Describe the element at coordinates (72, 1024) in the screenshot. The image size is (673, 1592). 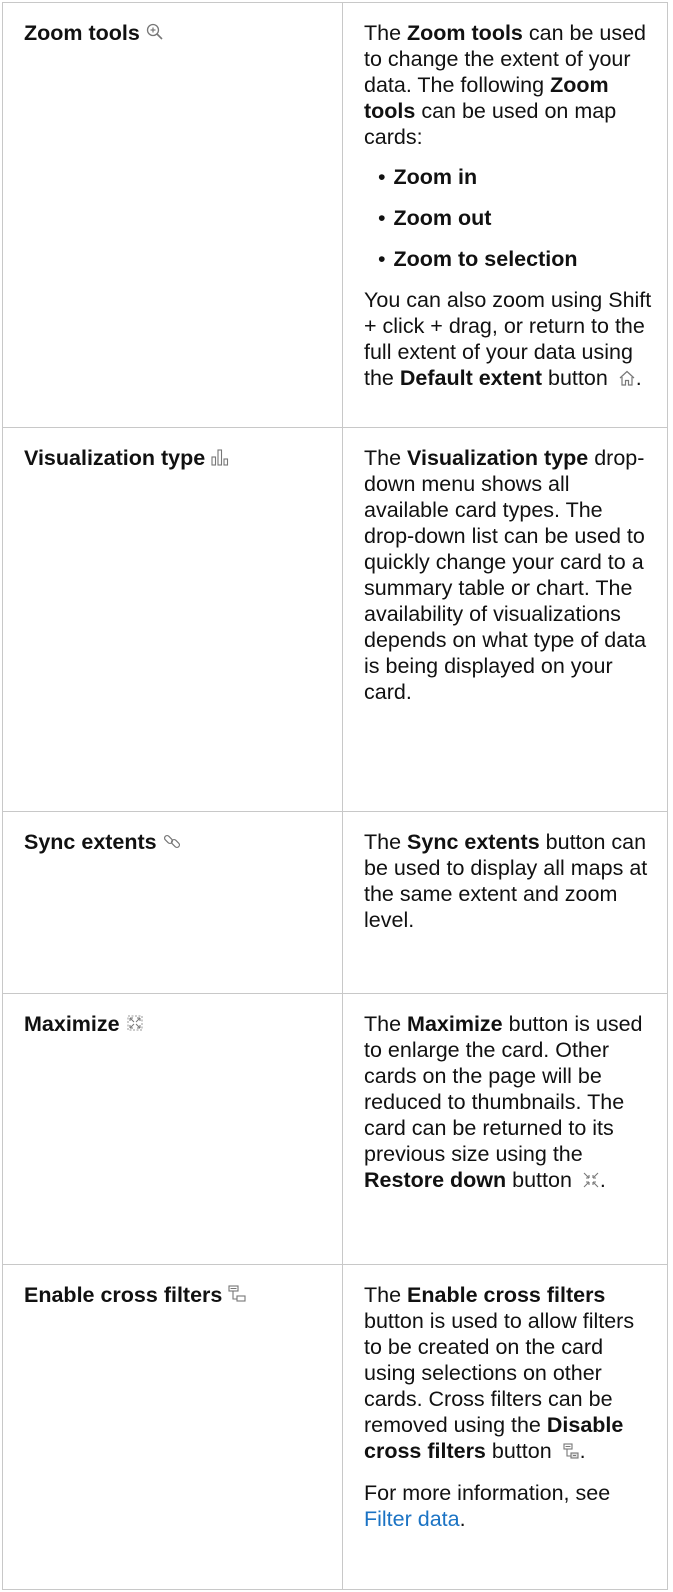
I see `tool-name: Maximize` at that location.